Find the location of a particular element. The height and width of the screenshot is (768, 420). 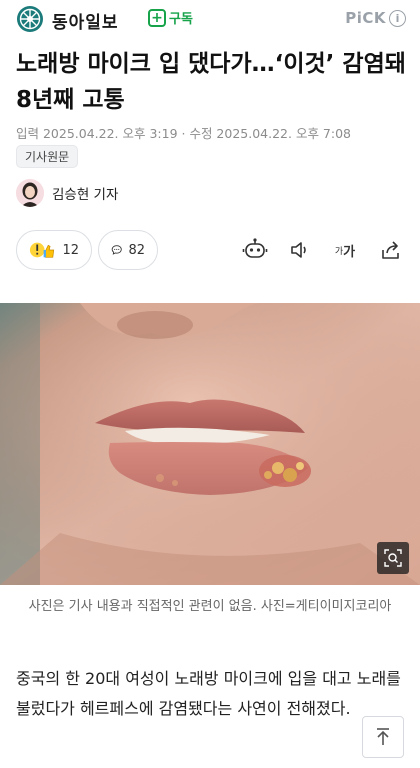

ai-summary-button is located at coordinates (255, 250).